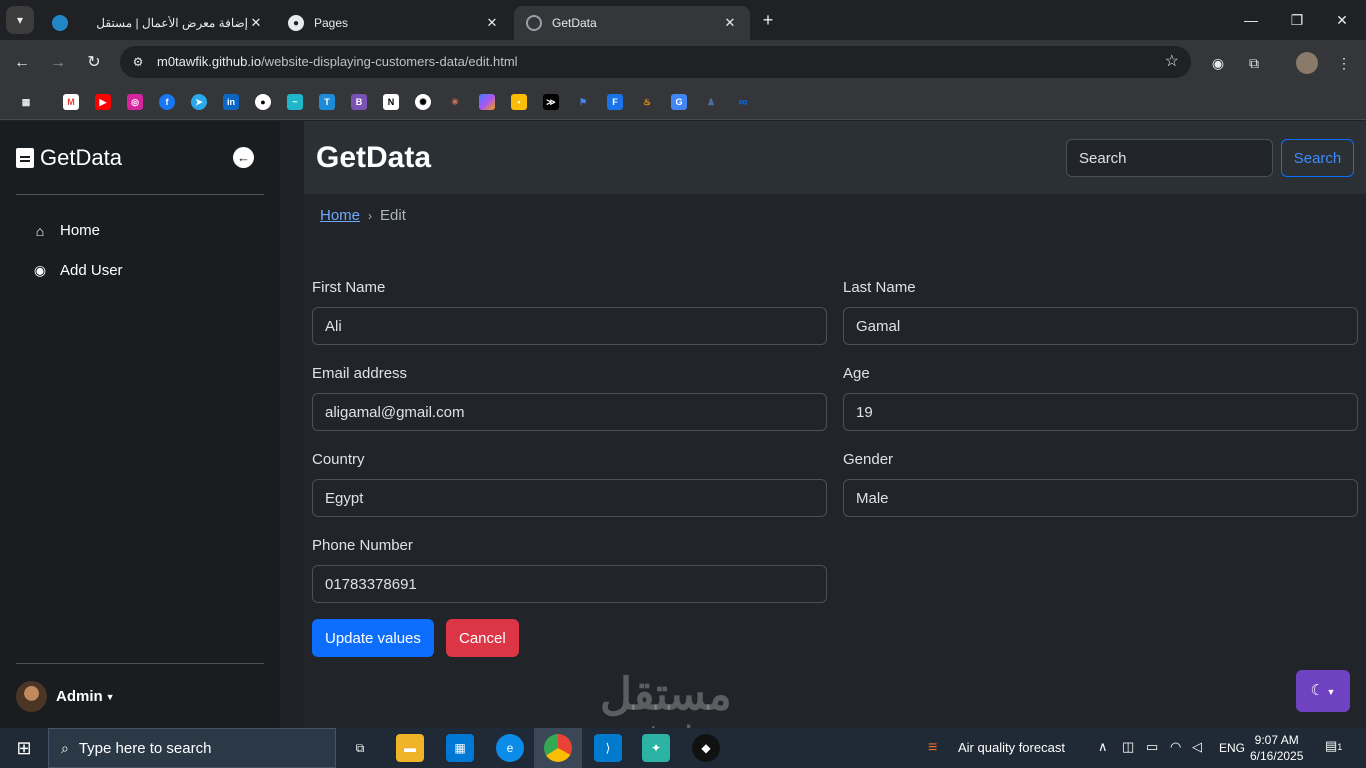  I want to click on task-view-icon: ⧉, so click(360, 748).